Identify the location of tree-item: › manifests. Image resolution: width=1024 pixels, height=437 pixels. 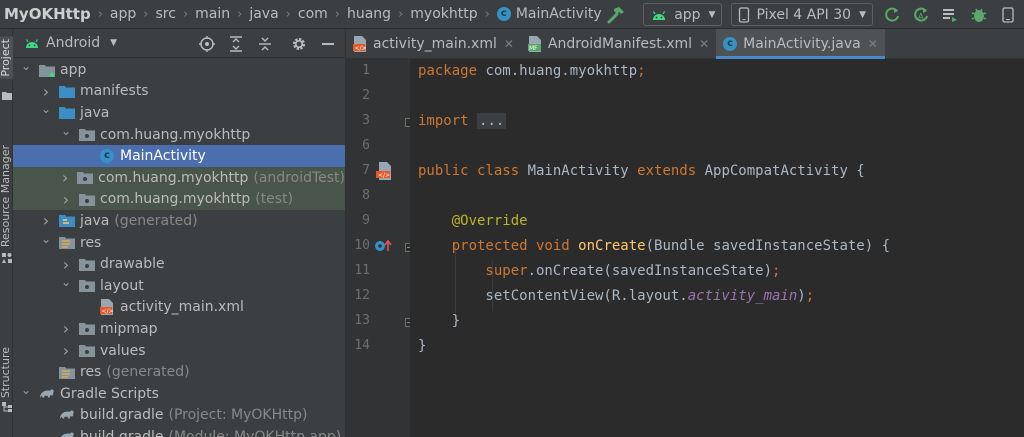
(179, 92).